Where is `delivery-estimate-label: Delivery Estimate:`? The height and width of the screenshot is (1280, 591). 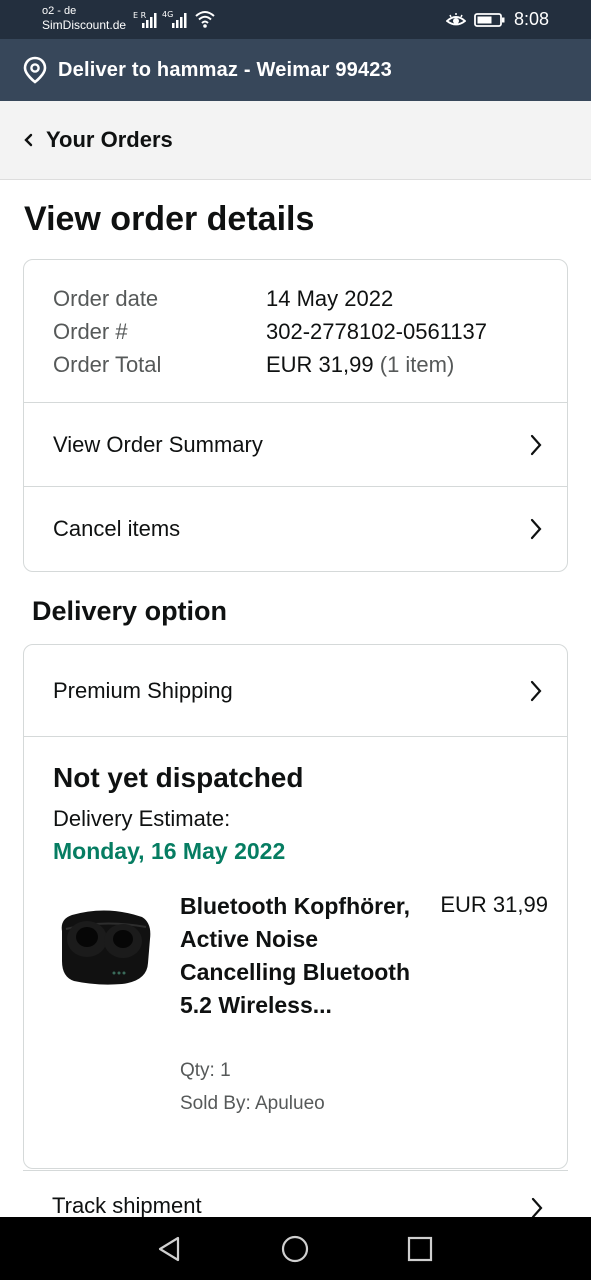
delivery-estimate-label: Delivery Estimate: is located at coordinates (142, 818).